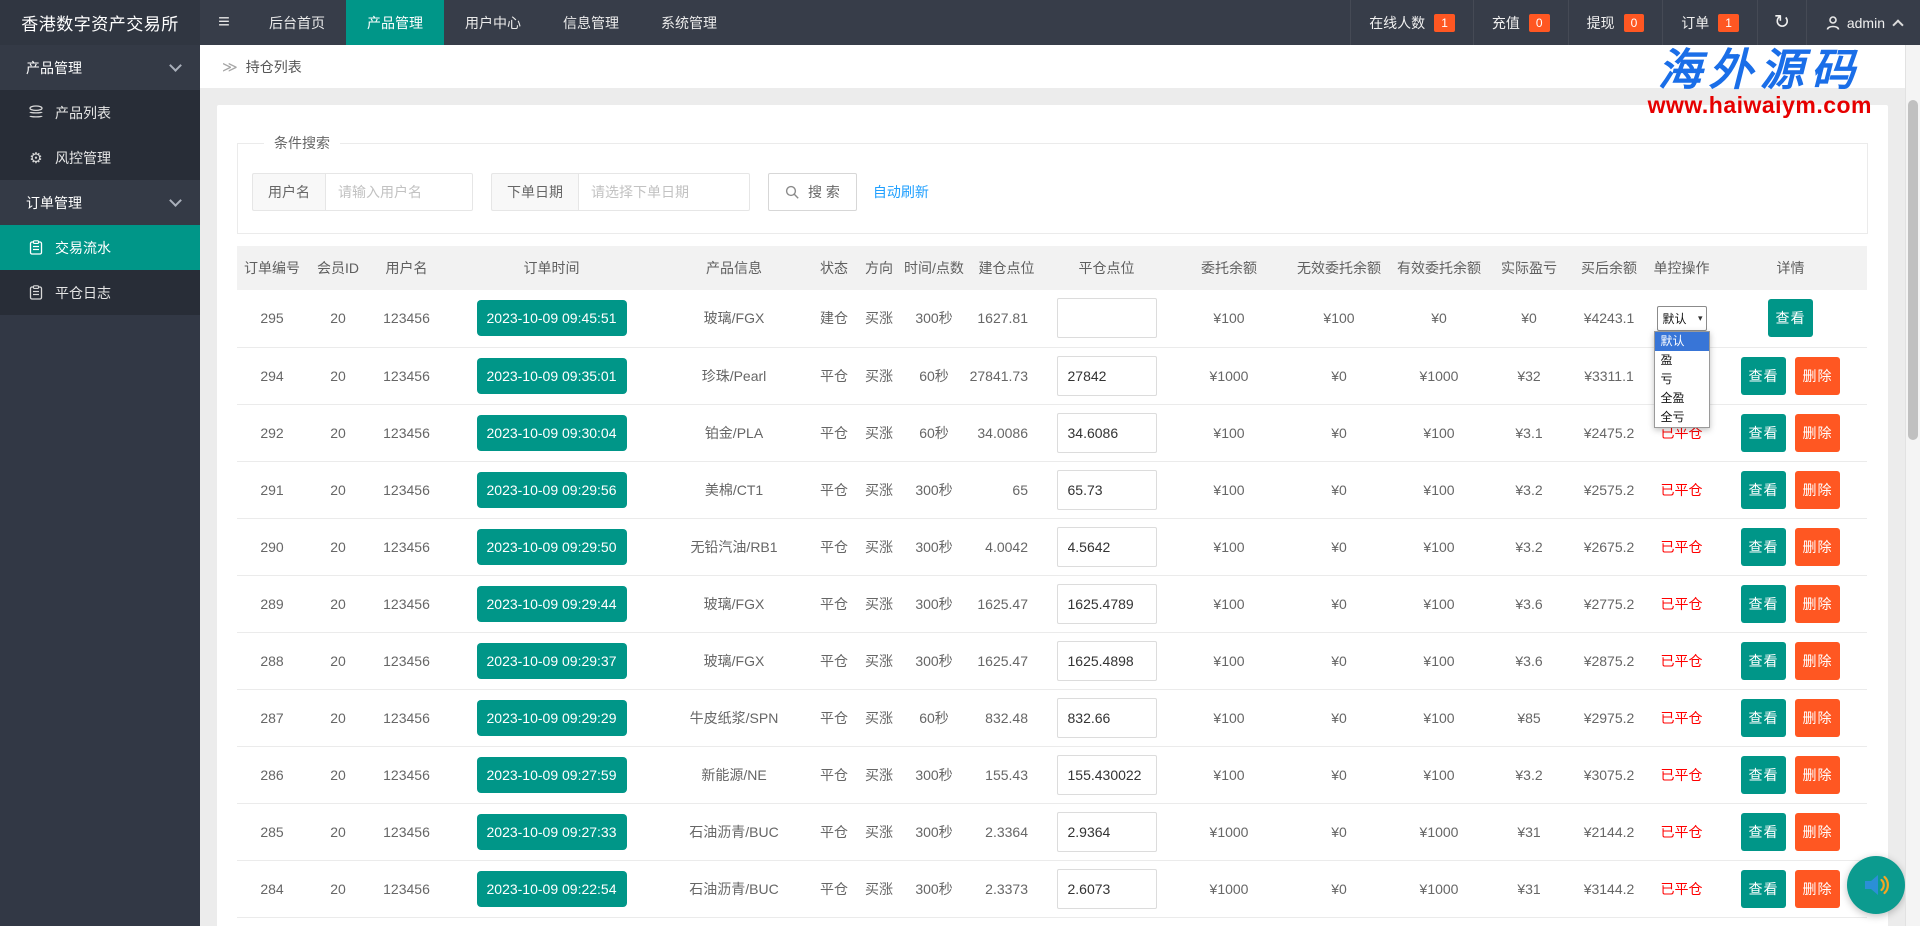 This screenshot has width=1920, height=926. Describe the element at coordinates (1229, 889) in the screenshot. I see `entrust-balance-cell: ¥1000` at that location.